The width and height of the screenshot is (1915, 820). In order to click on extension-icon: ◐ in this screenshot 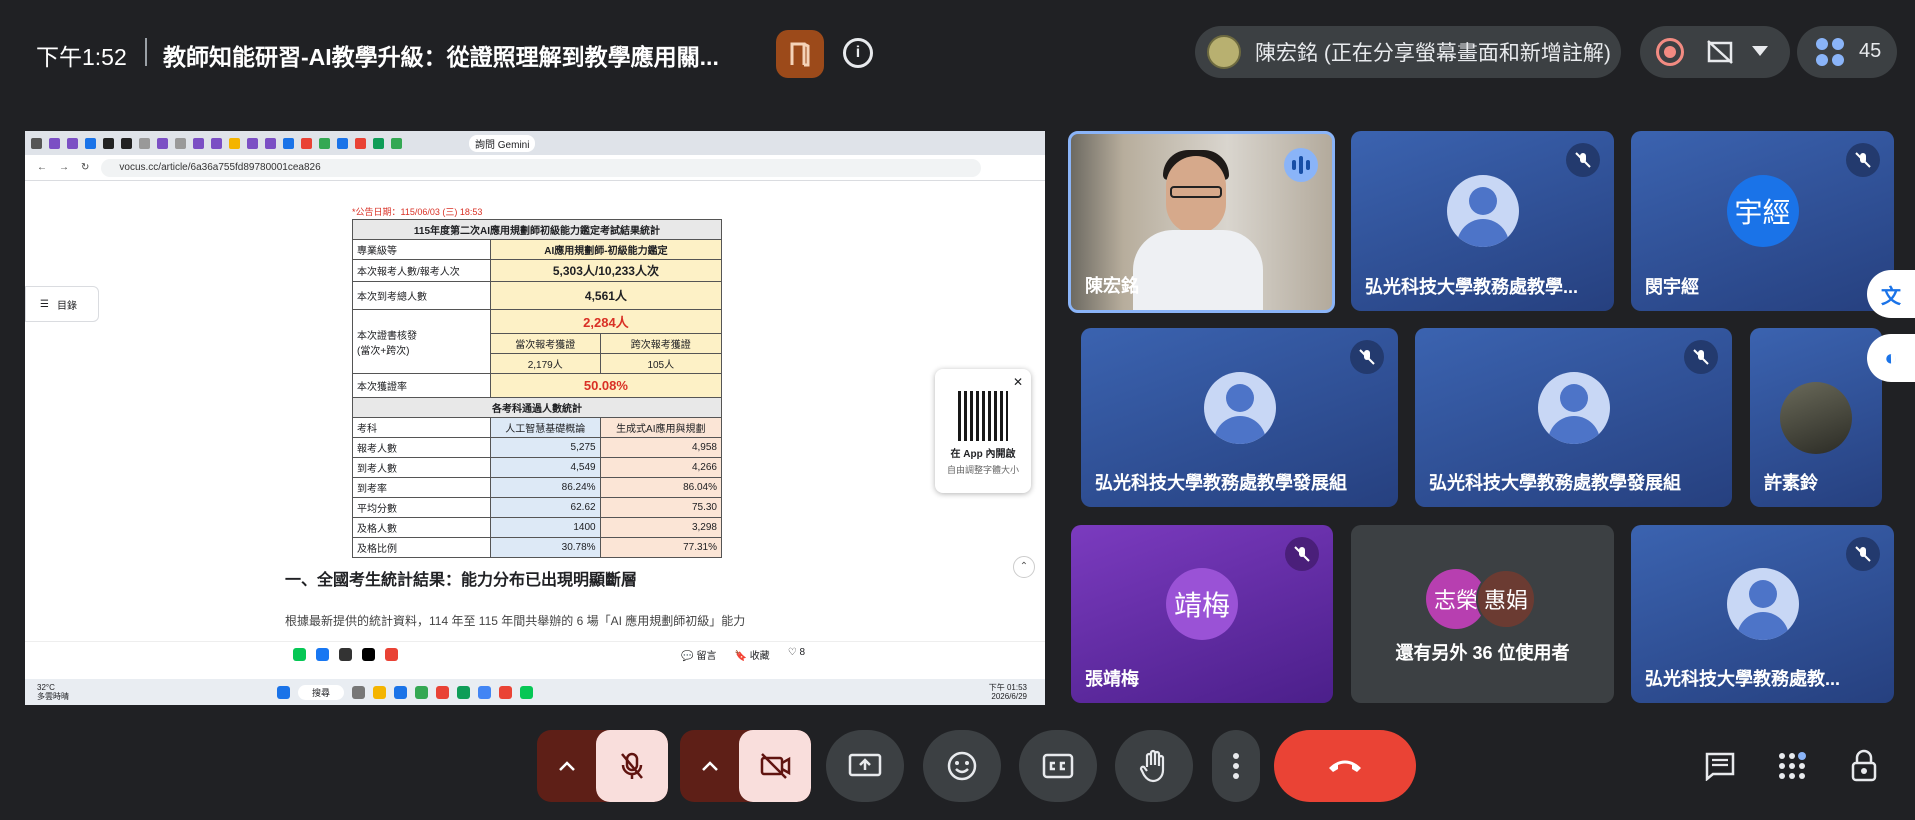, I will do `click(1891, 358)`.